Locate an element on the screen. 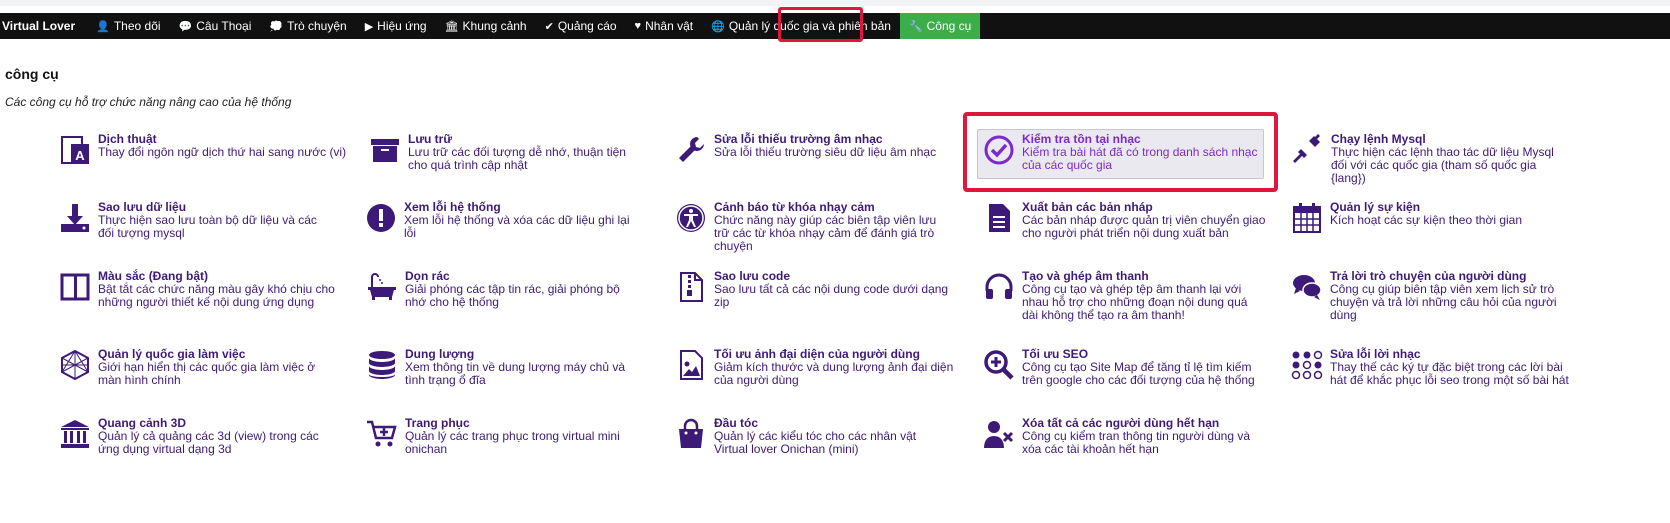 The image size is (1670, 523). headphones-icon is located at coordinates (999, 287).